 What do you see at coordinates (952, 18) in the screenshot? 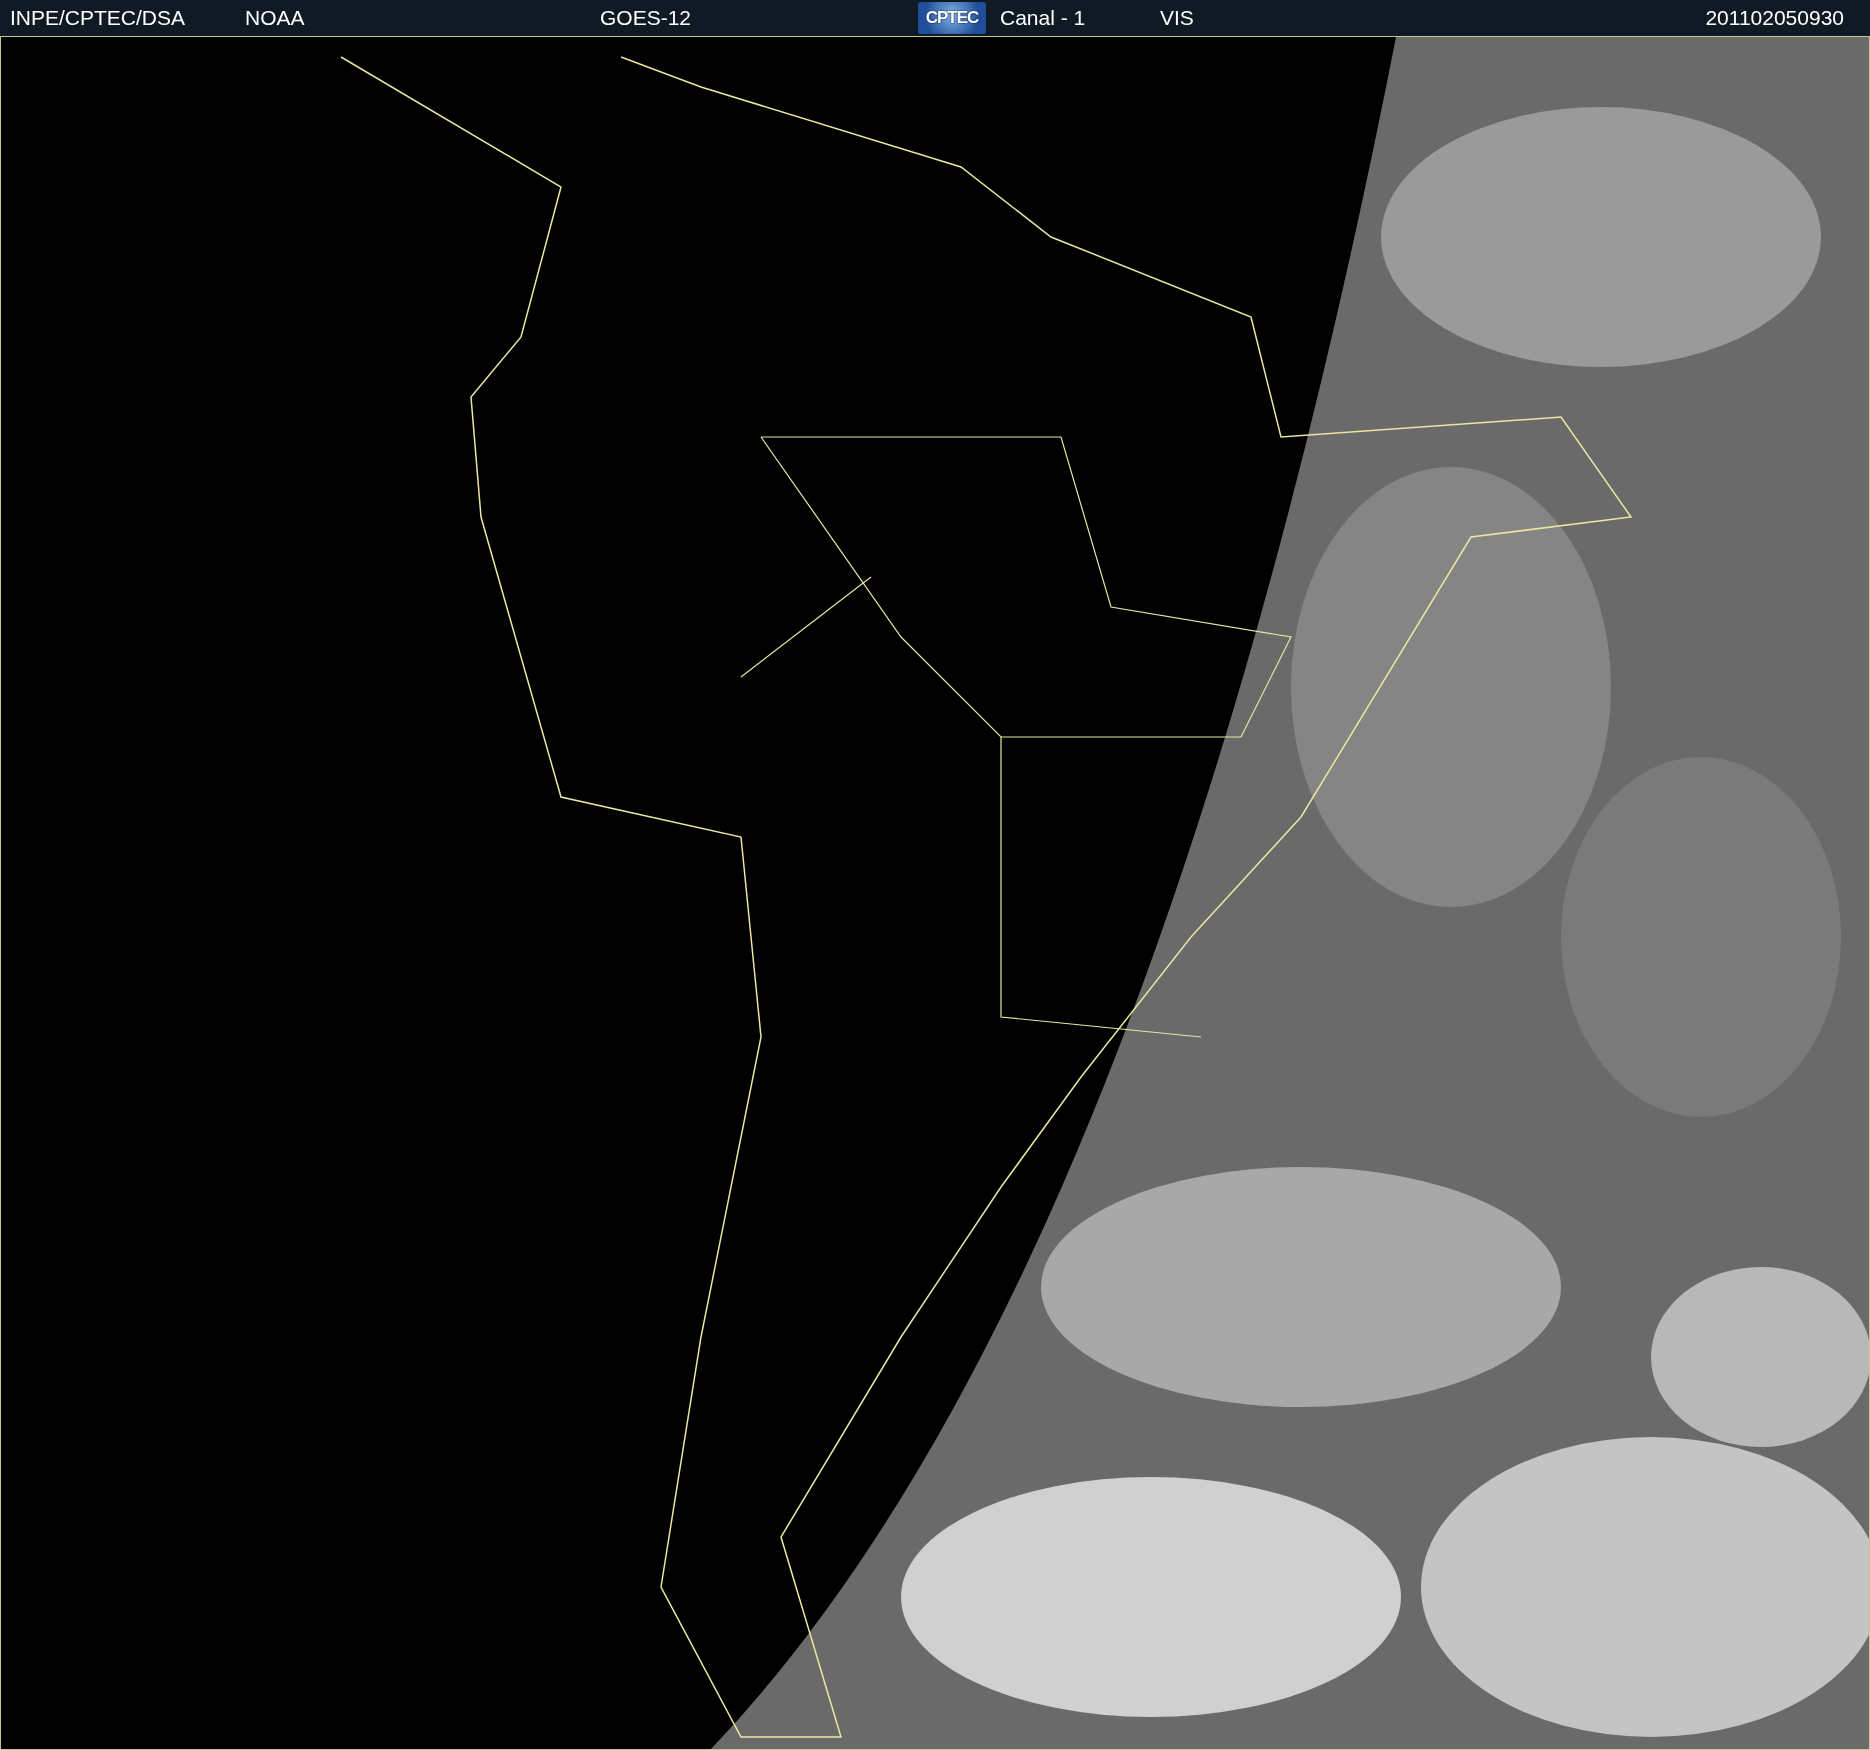
I see `logo: CPTEC` at bounding box center [952, 18].